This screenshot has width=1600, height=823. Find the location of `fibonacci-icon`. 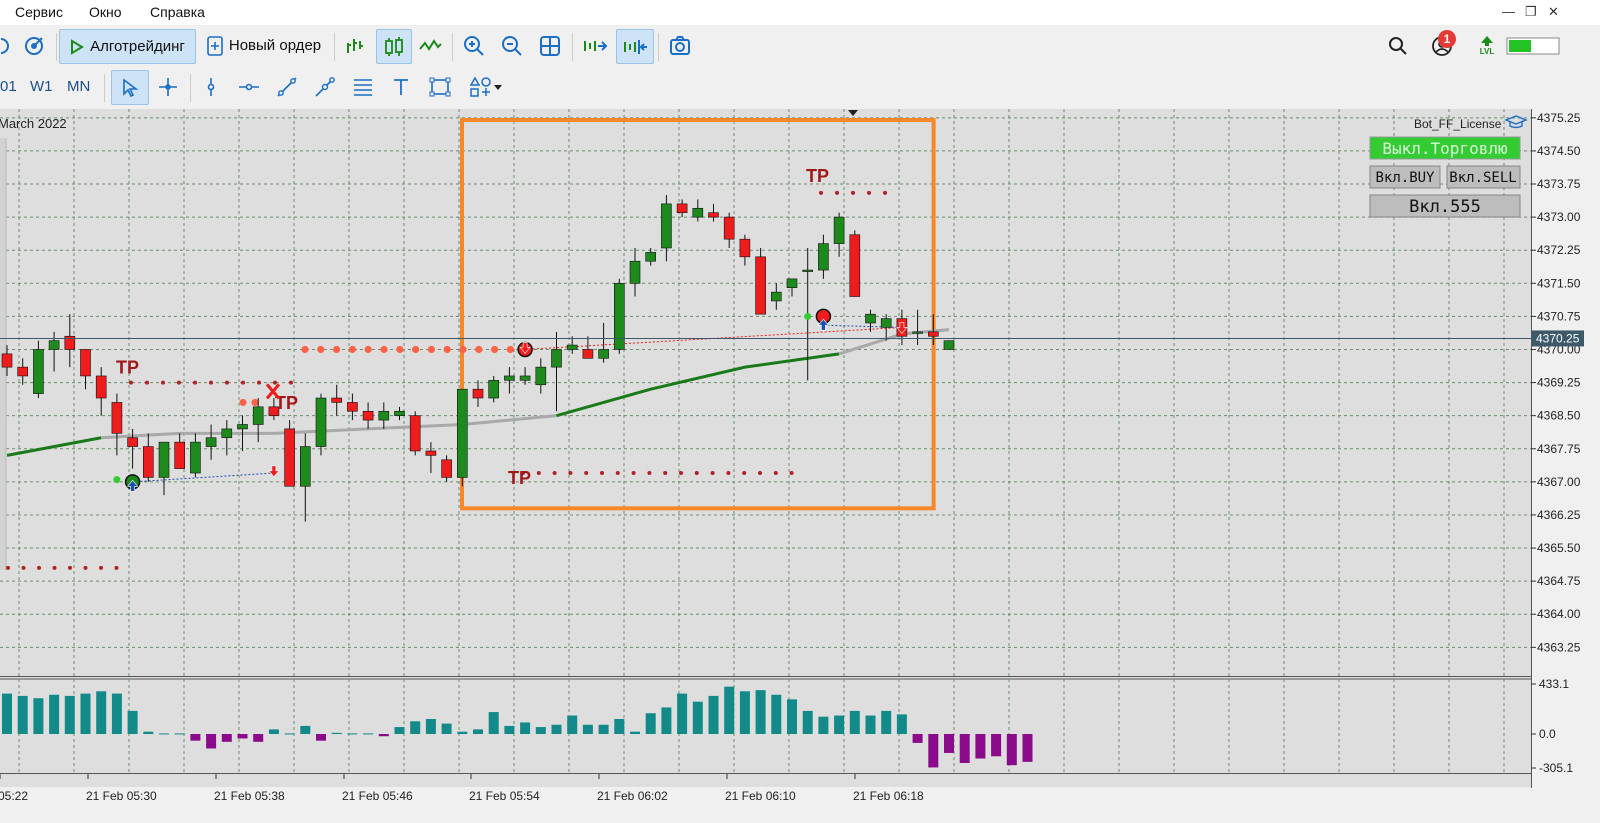

fibonacci-icon is located at coordinates (363, 86).